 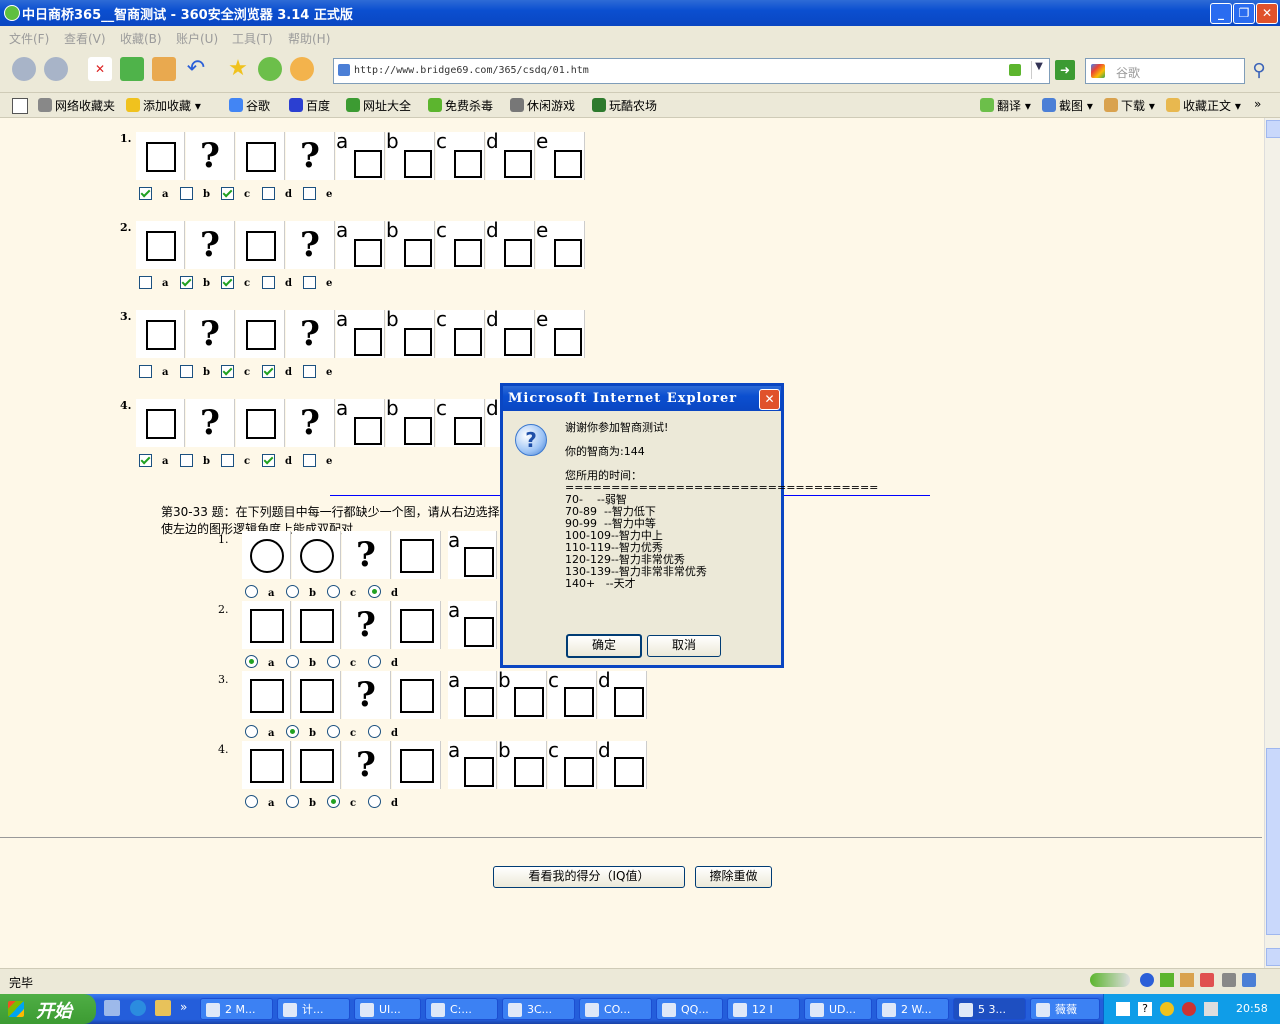 I want to click on fav-baidu: 百度, so click(x=309, y=105).